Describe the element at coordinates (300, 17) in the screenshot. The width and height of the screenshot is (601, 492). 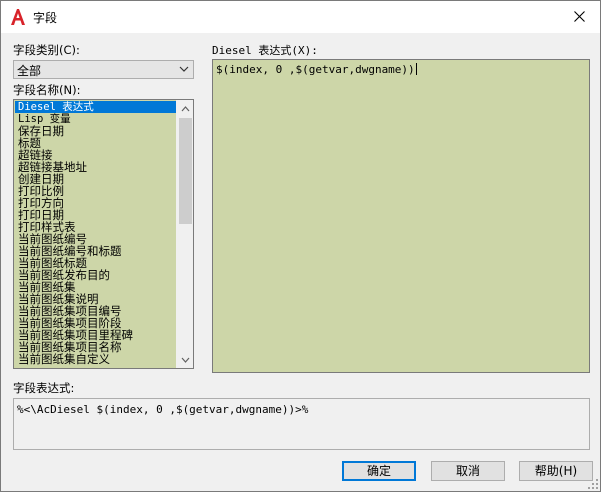
I see `title-bar: 字段` at that location.